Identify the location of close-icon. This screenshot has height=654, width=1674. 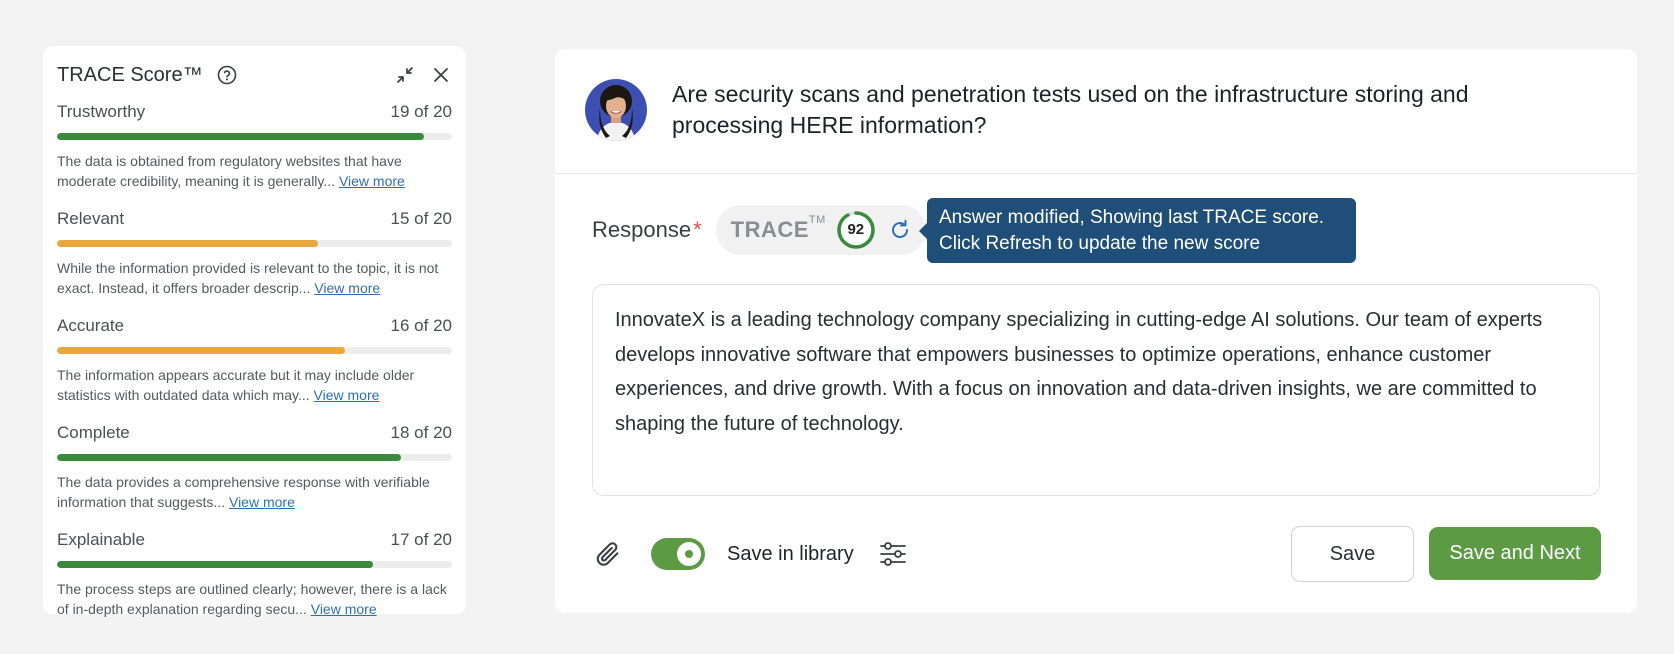
(441, 75).